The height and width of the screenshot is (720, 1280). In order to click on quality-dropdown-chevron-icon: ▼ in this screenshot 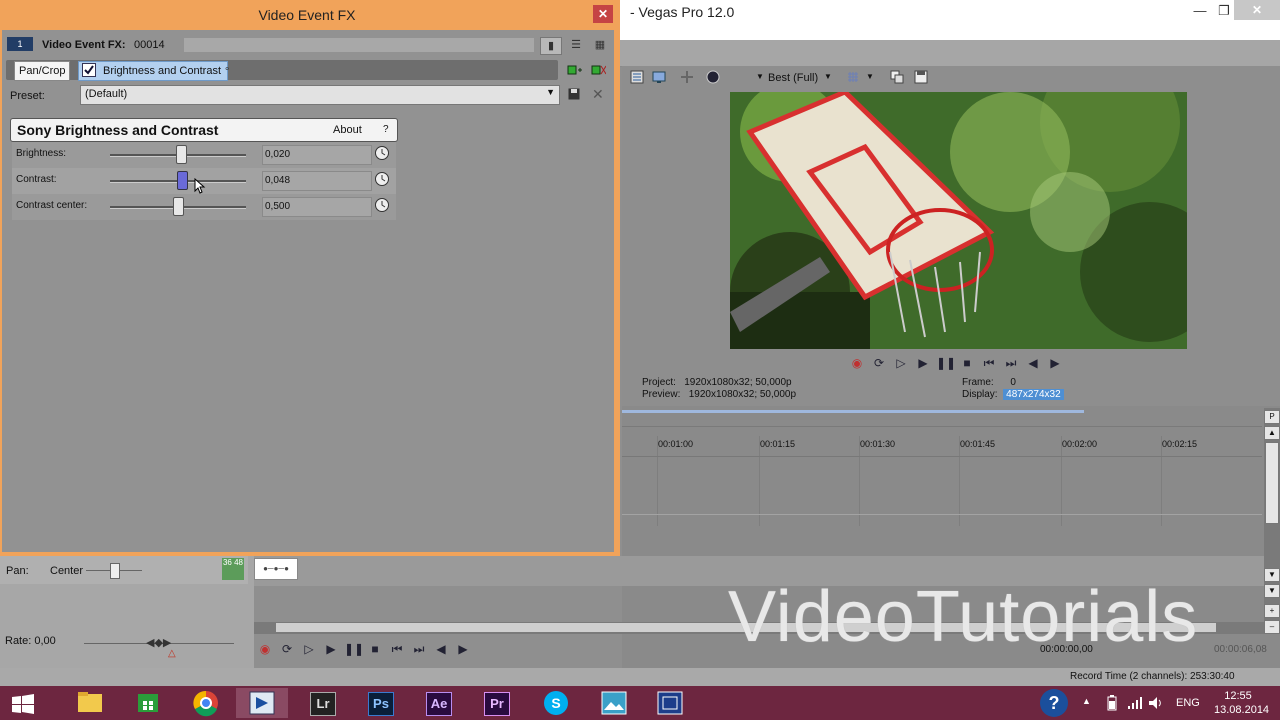, I will do `click(828, 76)`.